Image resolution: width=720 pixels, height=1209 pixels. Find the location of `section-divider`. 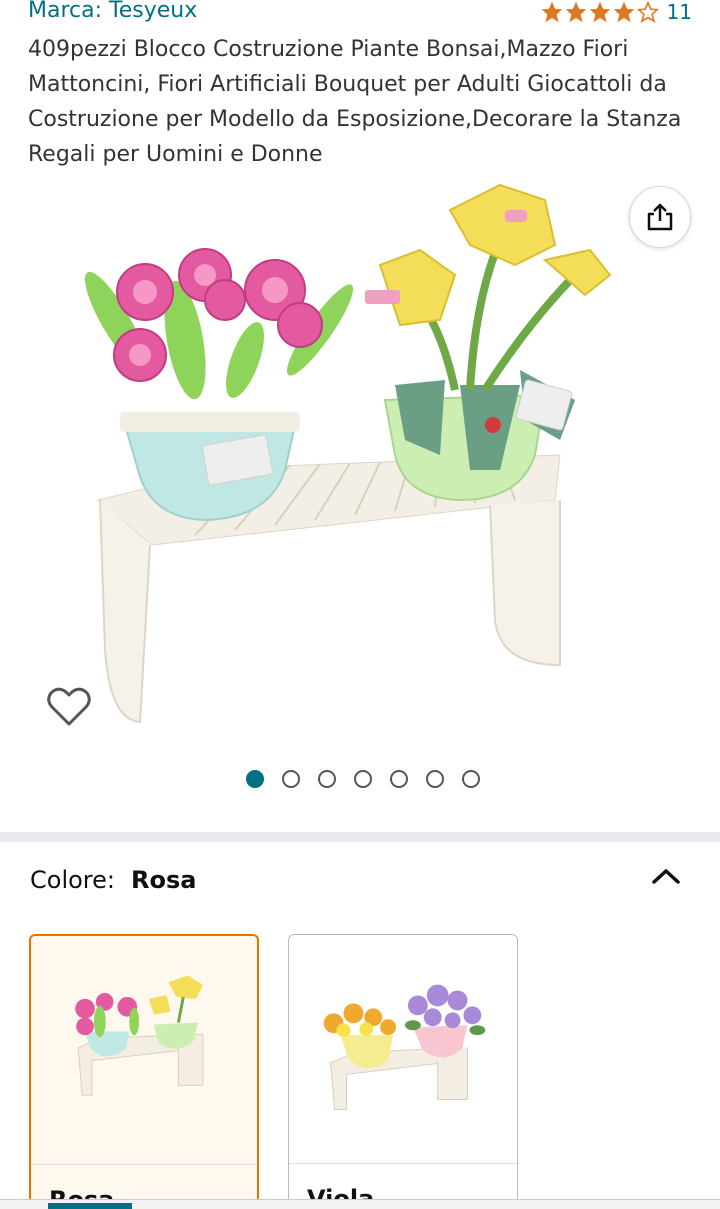

section-divider is located at coordinates (360, 837).